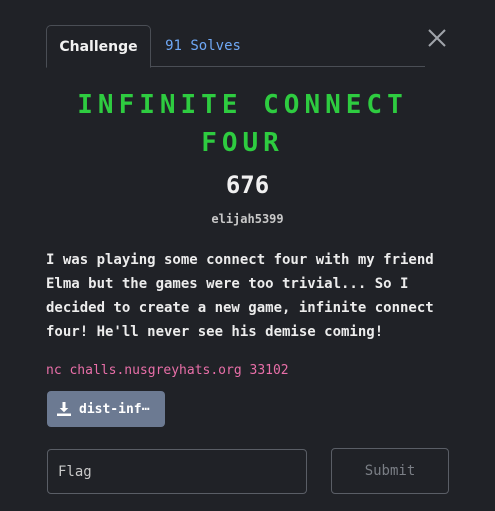 The width and height of the screenshot is (495, 511). Describe the element at coordinates (203, 46) in the screenshot. I see `tab-solves: 91 Solves` at that location.